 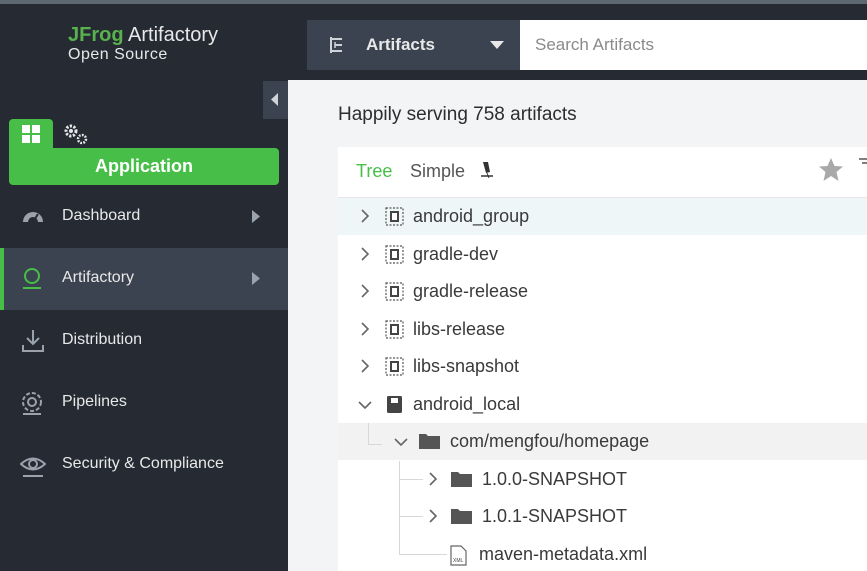 What do you see at coordinates (118, 54) in the screenshot?
I see `logo-edition: Open Source` at bounding box center [118, 54].